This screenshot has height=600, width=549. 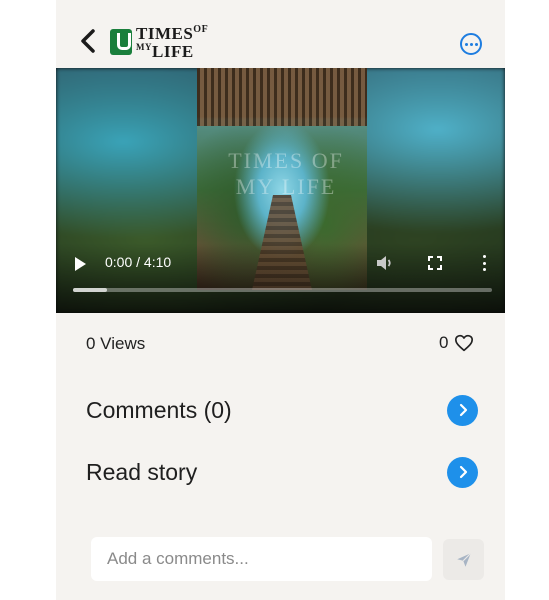 I want to click on logo-line1: TIMES, so click(x=165, y=33).